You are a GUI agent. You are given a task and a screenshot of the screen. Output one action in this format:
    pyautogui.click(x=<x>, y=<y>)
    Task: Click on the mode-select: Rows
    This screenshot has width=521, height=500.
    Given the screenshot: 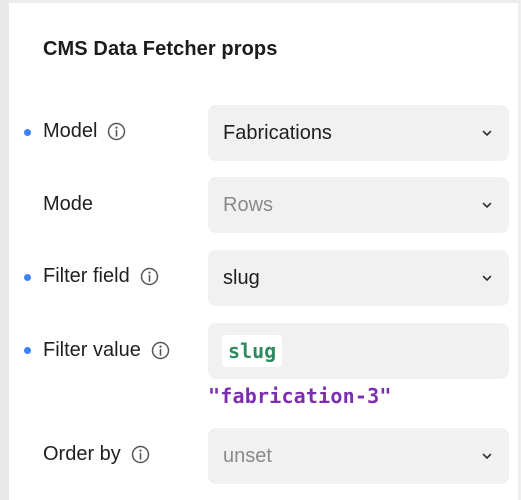 What is the action you would take?
    pyautogui.click(x=358, y=205)
    